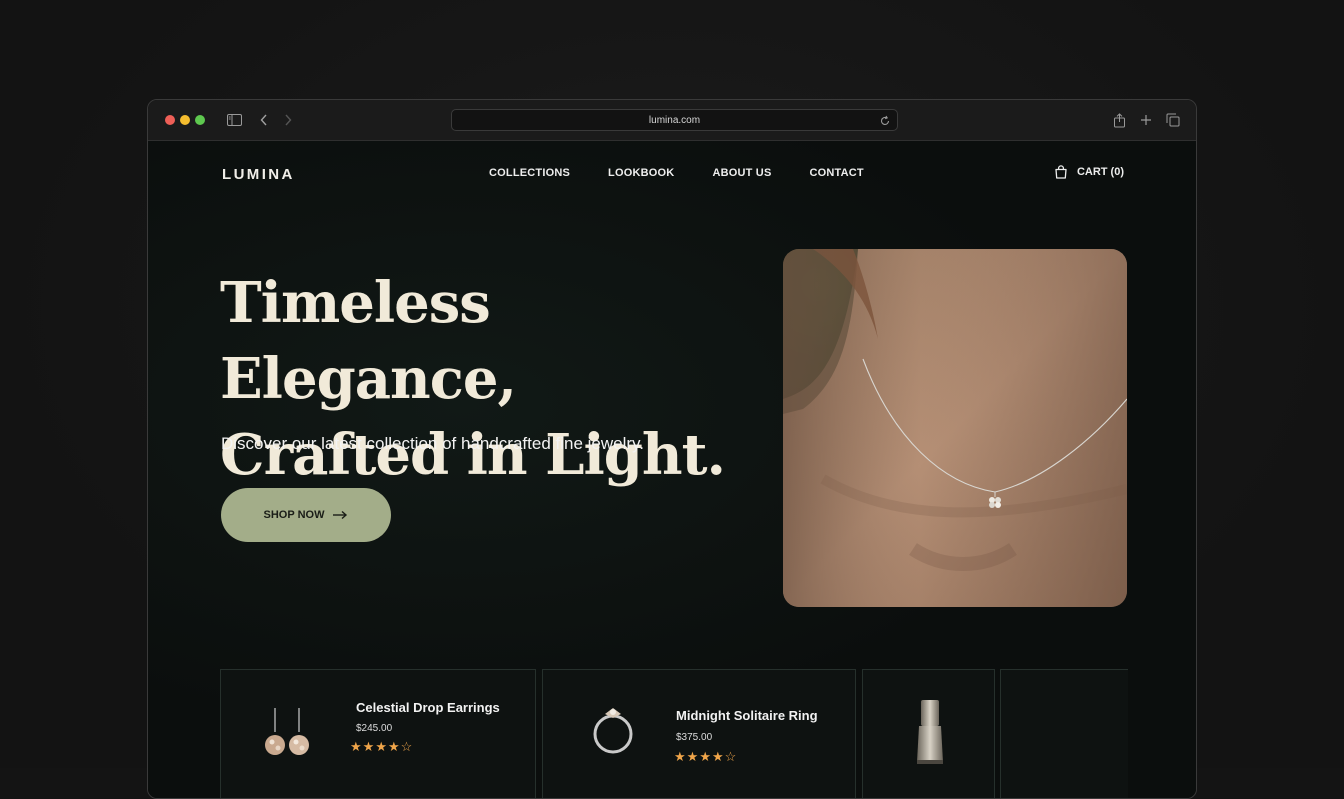  I want to click on hero-title-line-1: Timeless Elegance,, so click(368, 341).